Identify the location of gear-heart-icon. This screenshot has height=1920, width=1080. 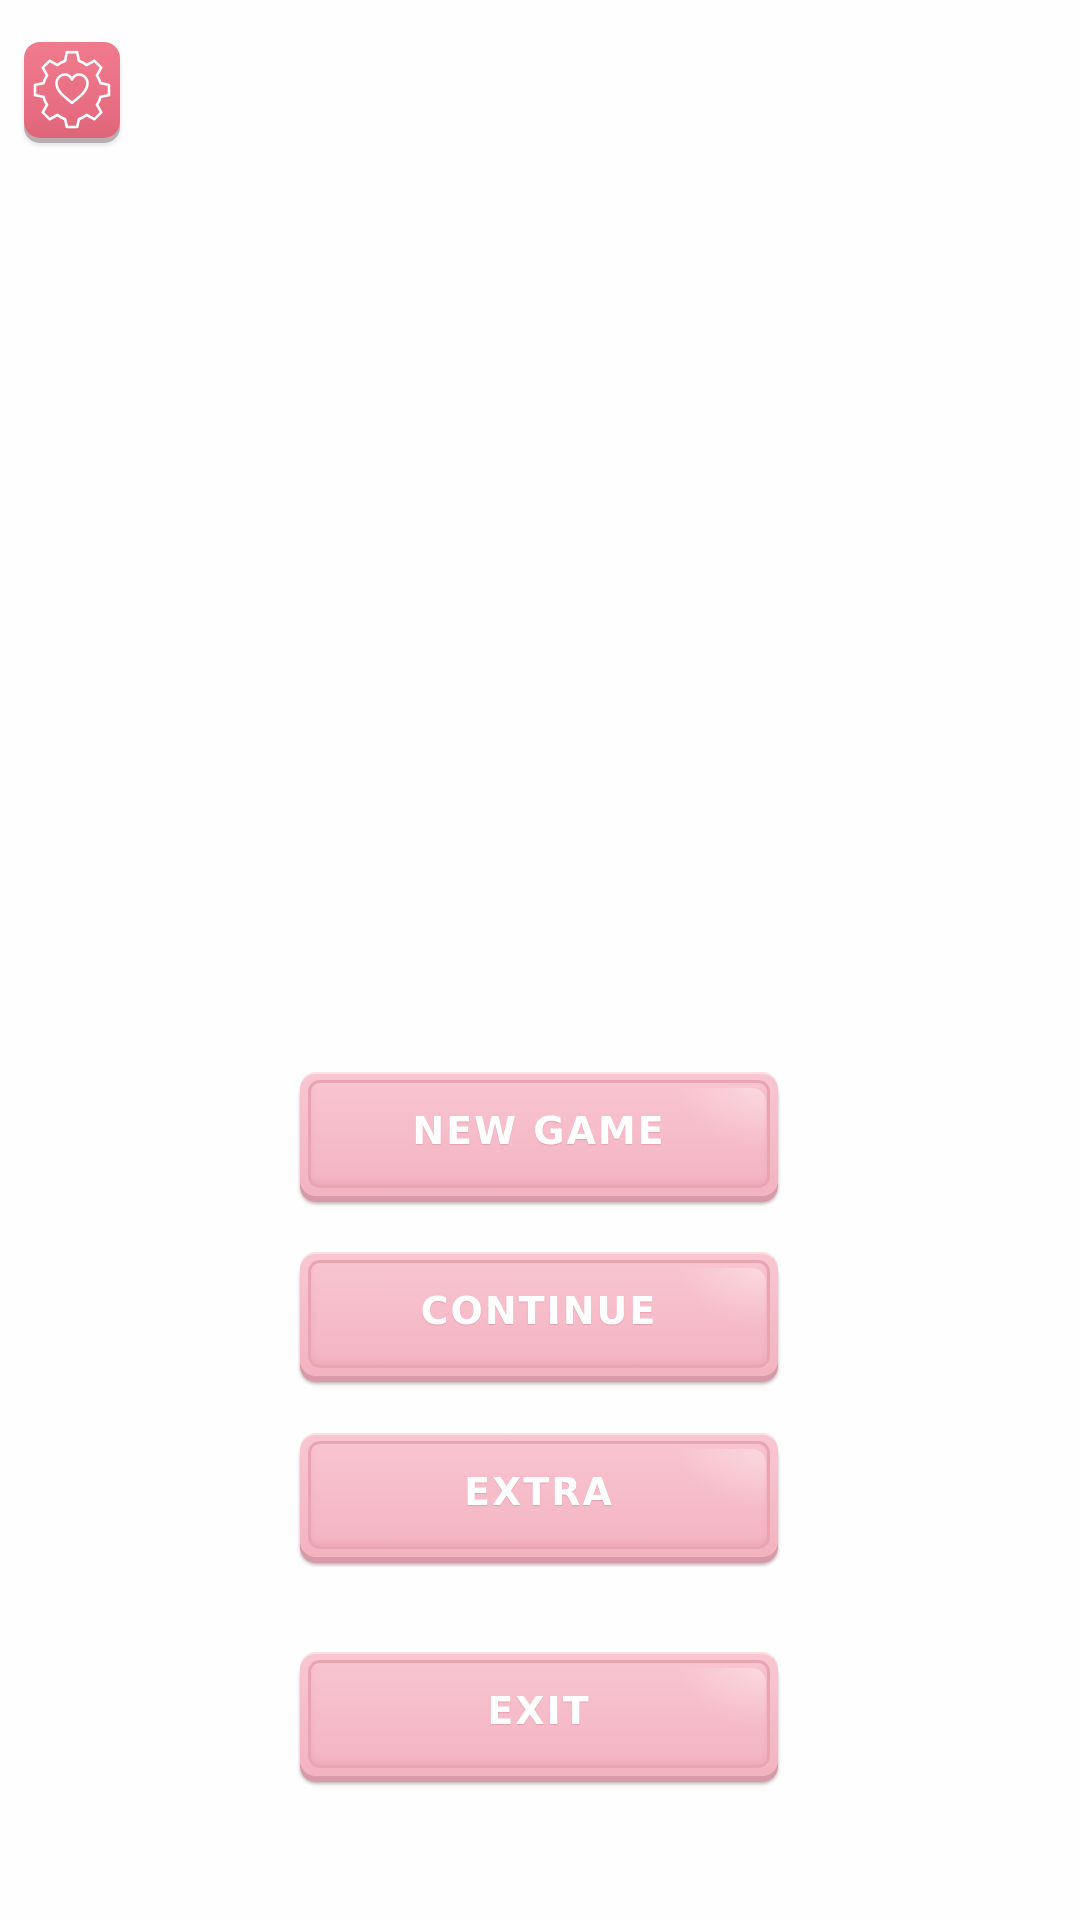
(72, 89).